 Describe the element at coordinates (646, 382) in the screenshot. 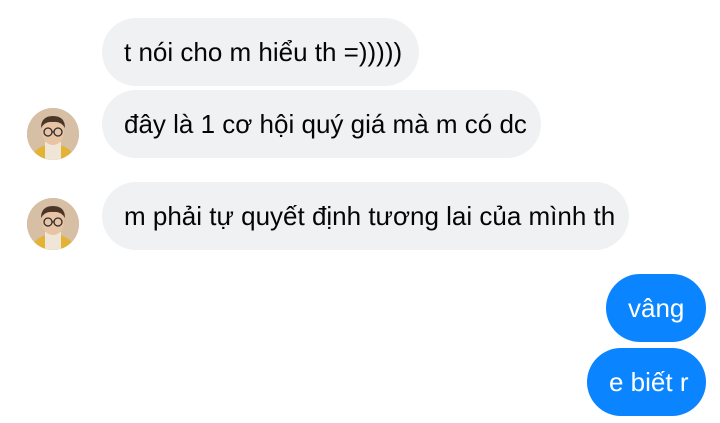

I see `outgoing-message-bubble: e biết r` at that location.